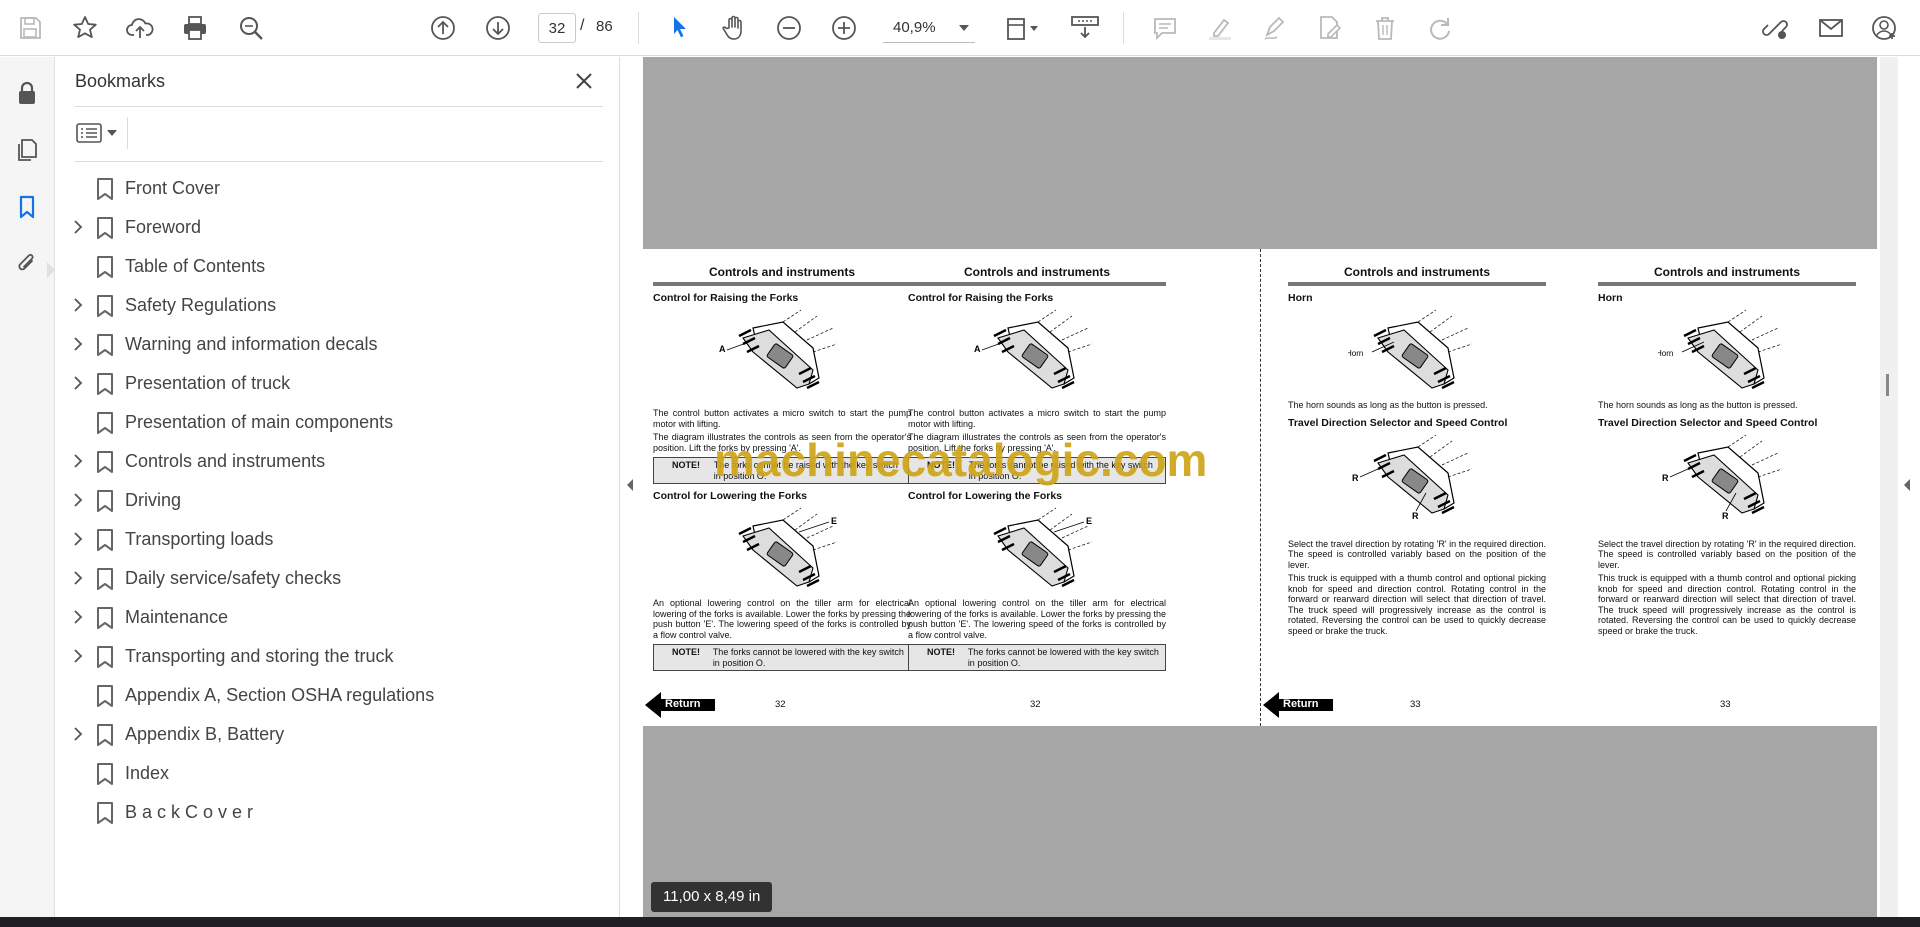  Describe the element at coordinates (834, 521) in the screenshot. I see `diagram-label: E` at that location.